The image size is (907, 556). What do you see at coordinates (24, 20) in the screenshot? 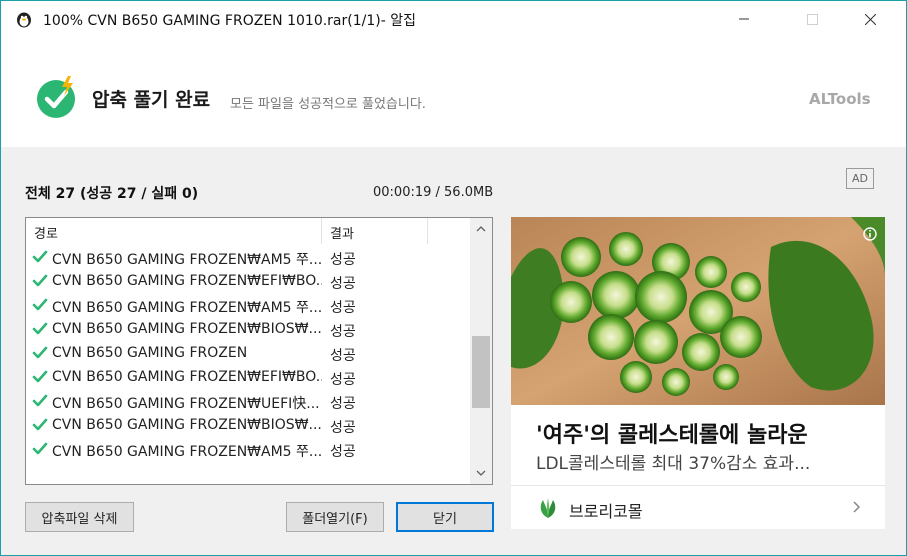
I see `alzip-app-icon` at bounding box center [24, 20].